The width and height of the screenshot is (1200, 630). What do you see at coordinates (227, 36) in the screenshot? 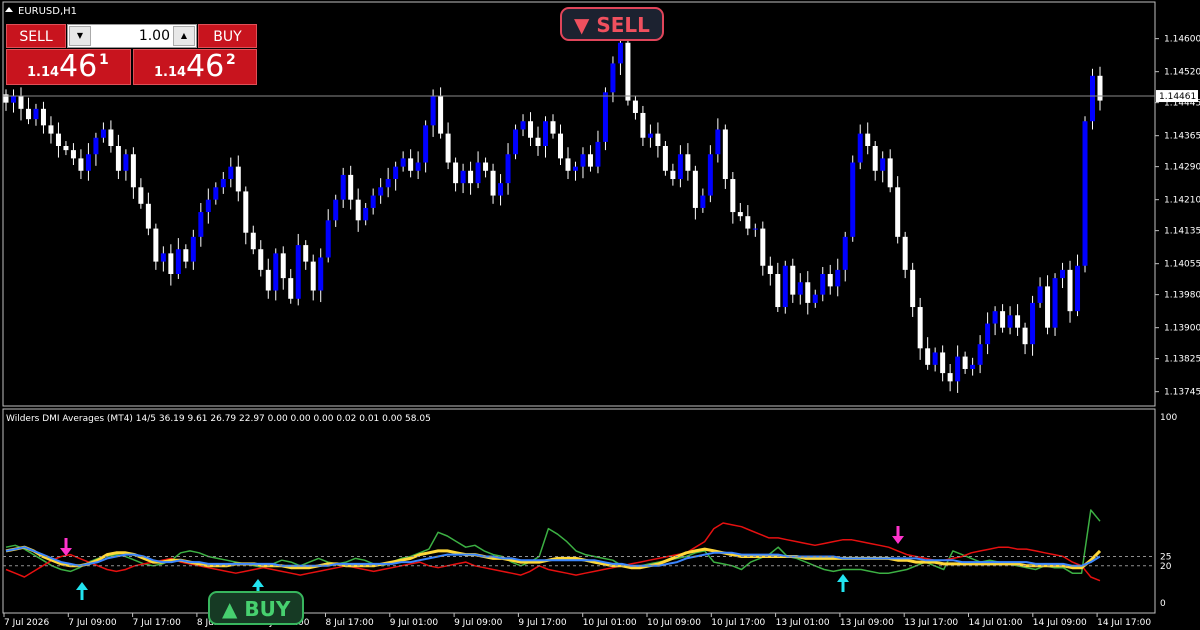
I see `buy-button: BUY` at bounding box center [227, 36].